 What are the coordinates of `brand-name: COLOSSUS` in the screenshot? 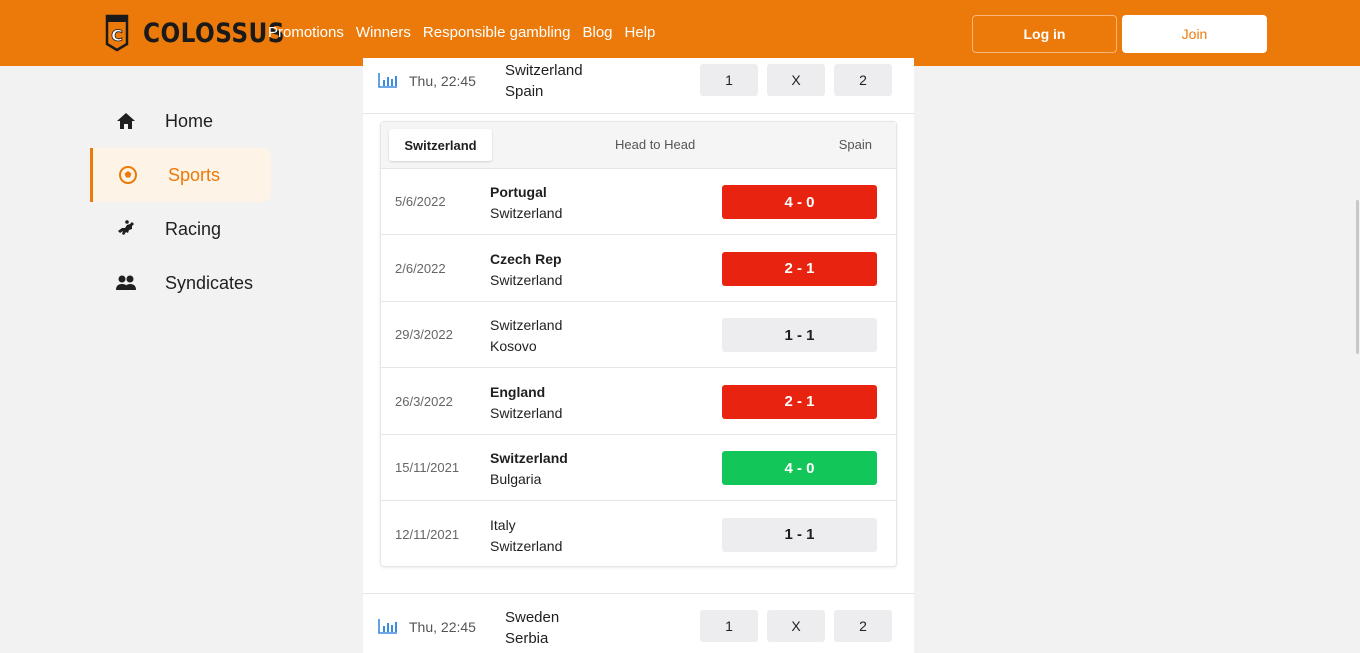 It's located at (214, 33).